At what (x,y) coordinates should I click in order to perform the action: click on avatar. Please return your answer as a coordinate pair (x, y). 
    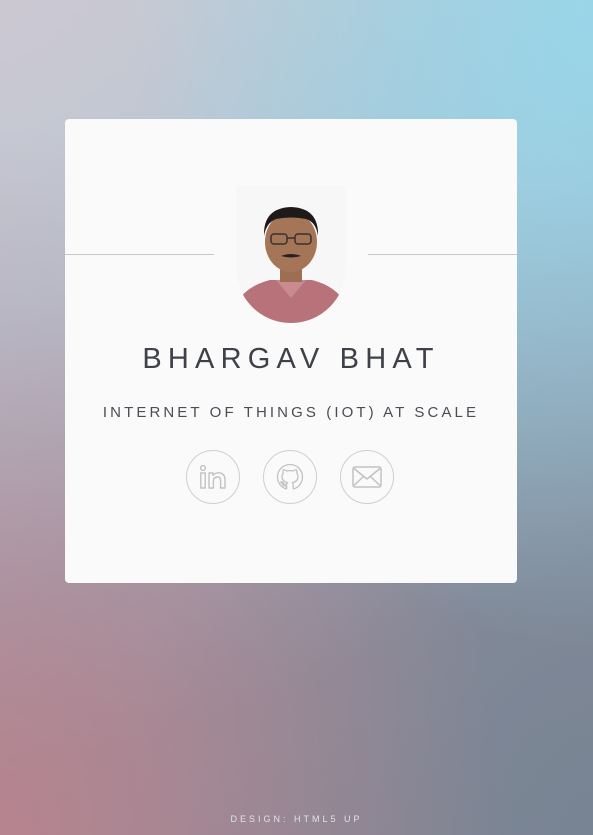
    Looking at the image, I should click on (291, 254).